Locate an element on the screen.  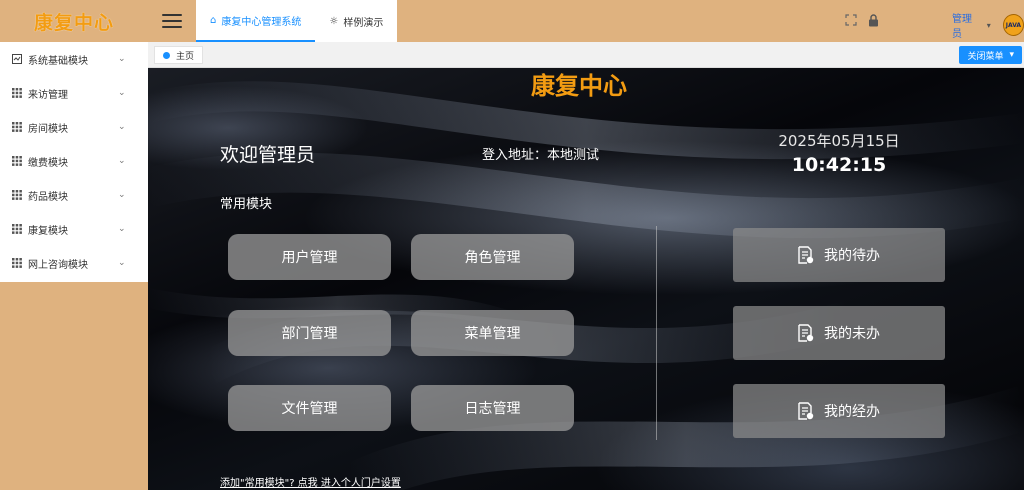
hamburger-menu-icon is located at coordinates (172, 21).